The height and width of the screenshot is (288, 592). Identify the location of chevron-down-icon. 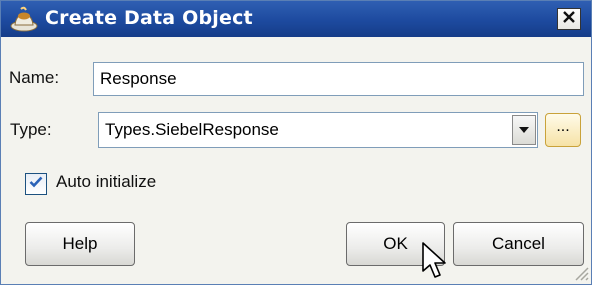
(524, 130).